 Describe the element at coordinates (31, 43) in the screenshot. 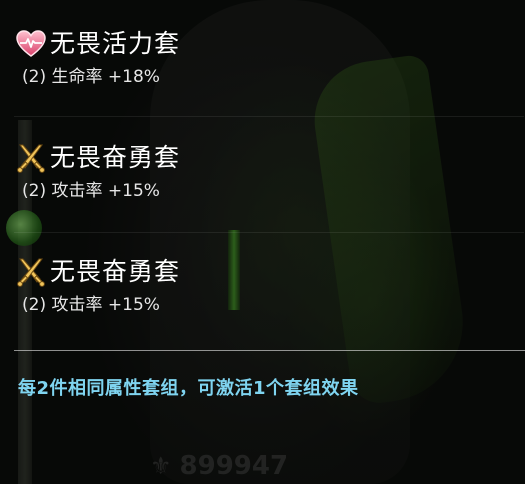

I see `heart-icon` at that location.